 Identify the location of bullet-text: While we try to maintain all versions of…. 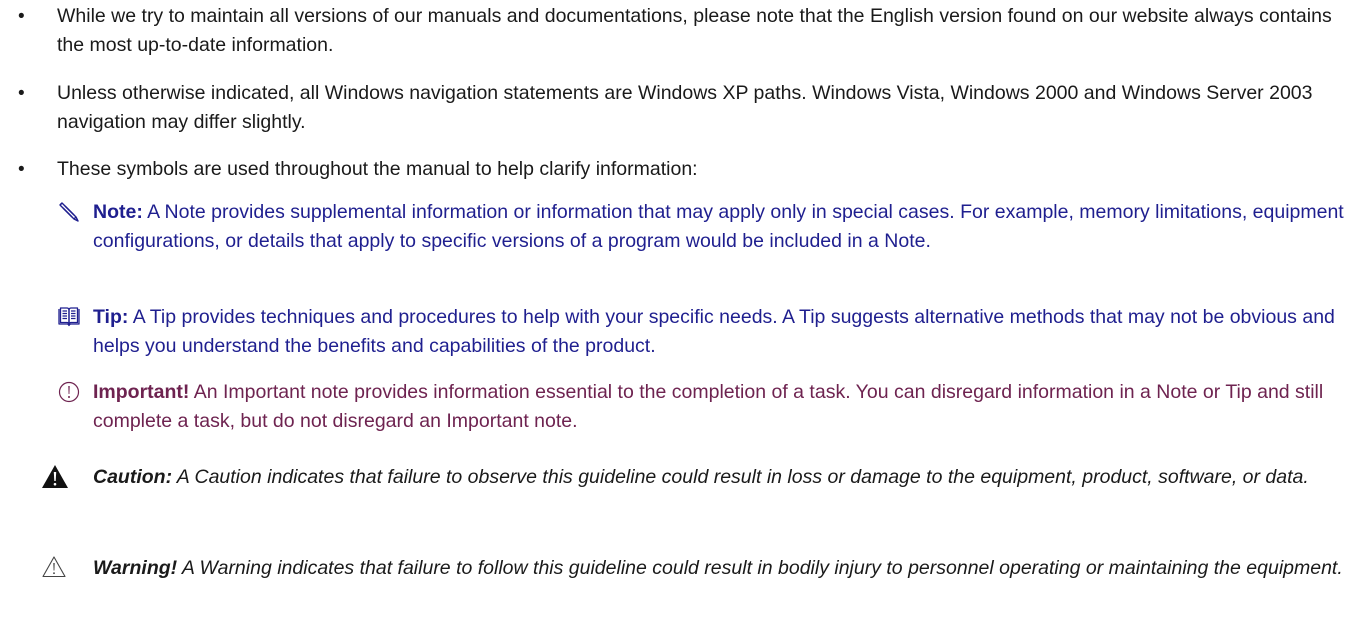
(694, 30).